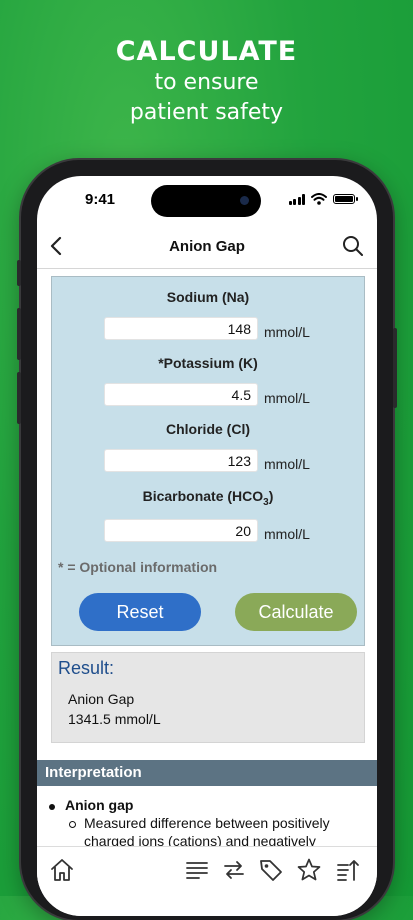 The width and height of the screenshot is (413, 920). What do you see at coordinates (19, 398) in the screenshot?
I see `phone-volume-down` at bounding box center [19, 398].